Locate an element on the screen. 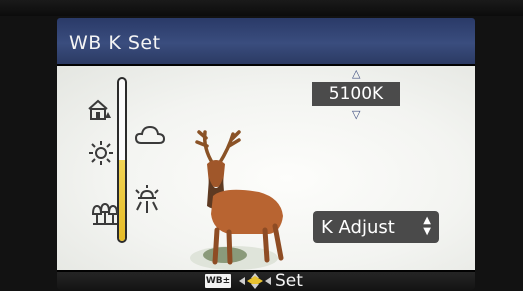 Image resolution: width=523 pixels, height=291 pixels. k-adjust-label: K Adjust is located at coordinates (358, 227).